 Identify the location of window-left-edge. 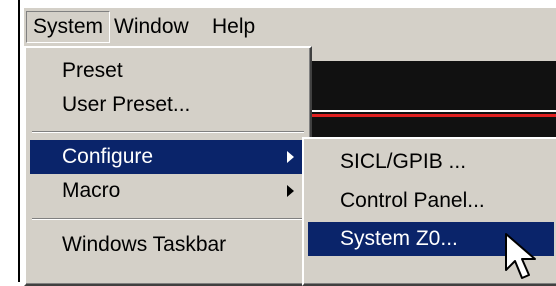
(19, 141).